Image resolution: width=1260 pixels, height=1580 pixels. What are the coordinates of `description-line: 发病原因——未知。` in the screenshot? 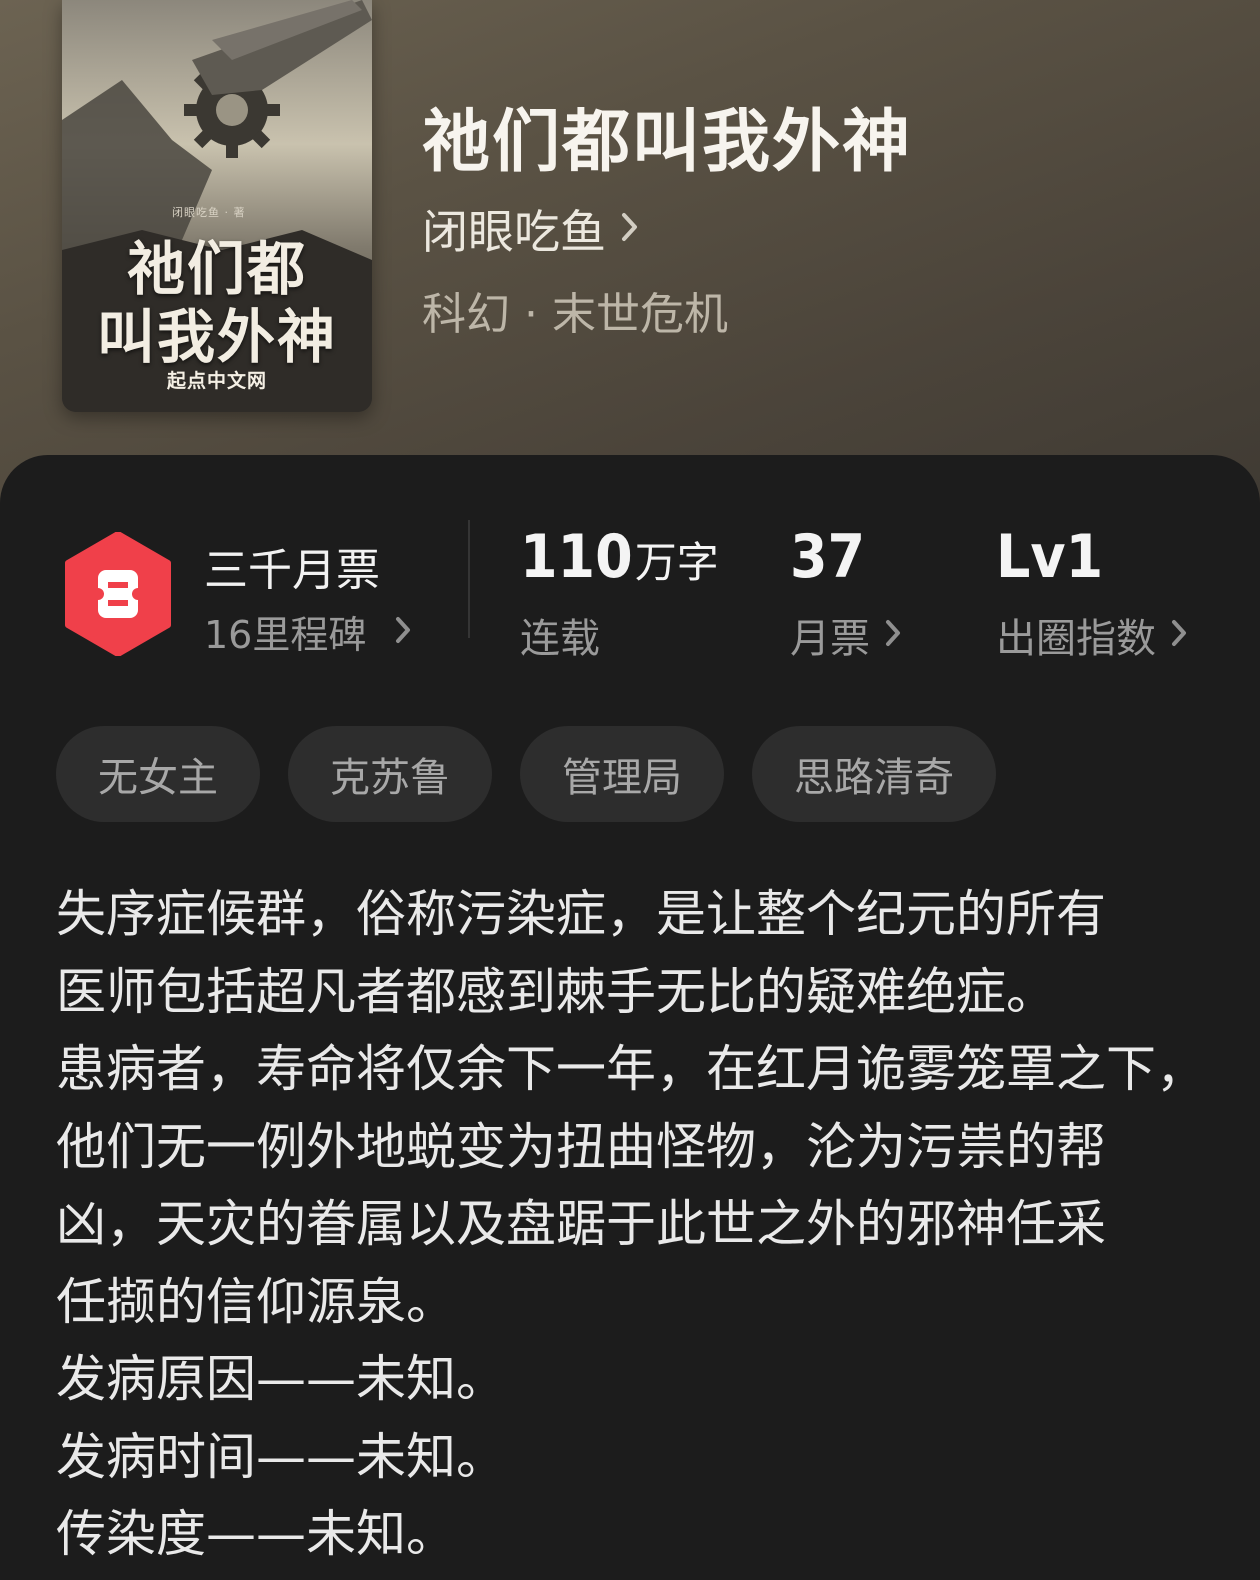 It's located at (281, 1379).